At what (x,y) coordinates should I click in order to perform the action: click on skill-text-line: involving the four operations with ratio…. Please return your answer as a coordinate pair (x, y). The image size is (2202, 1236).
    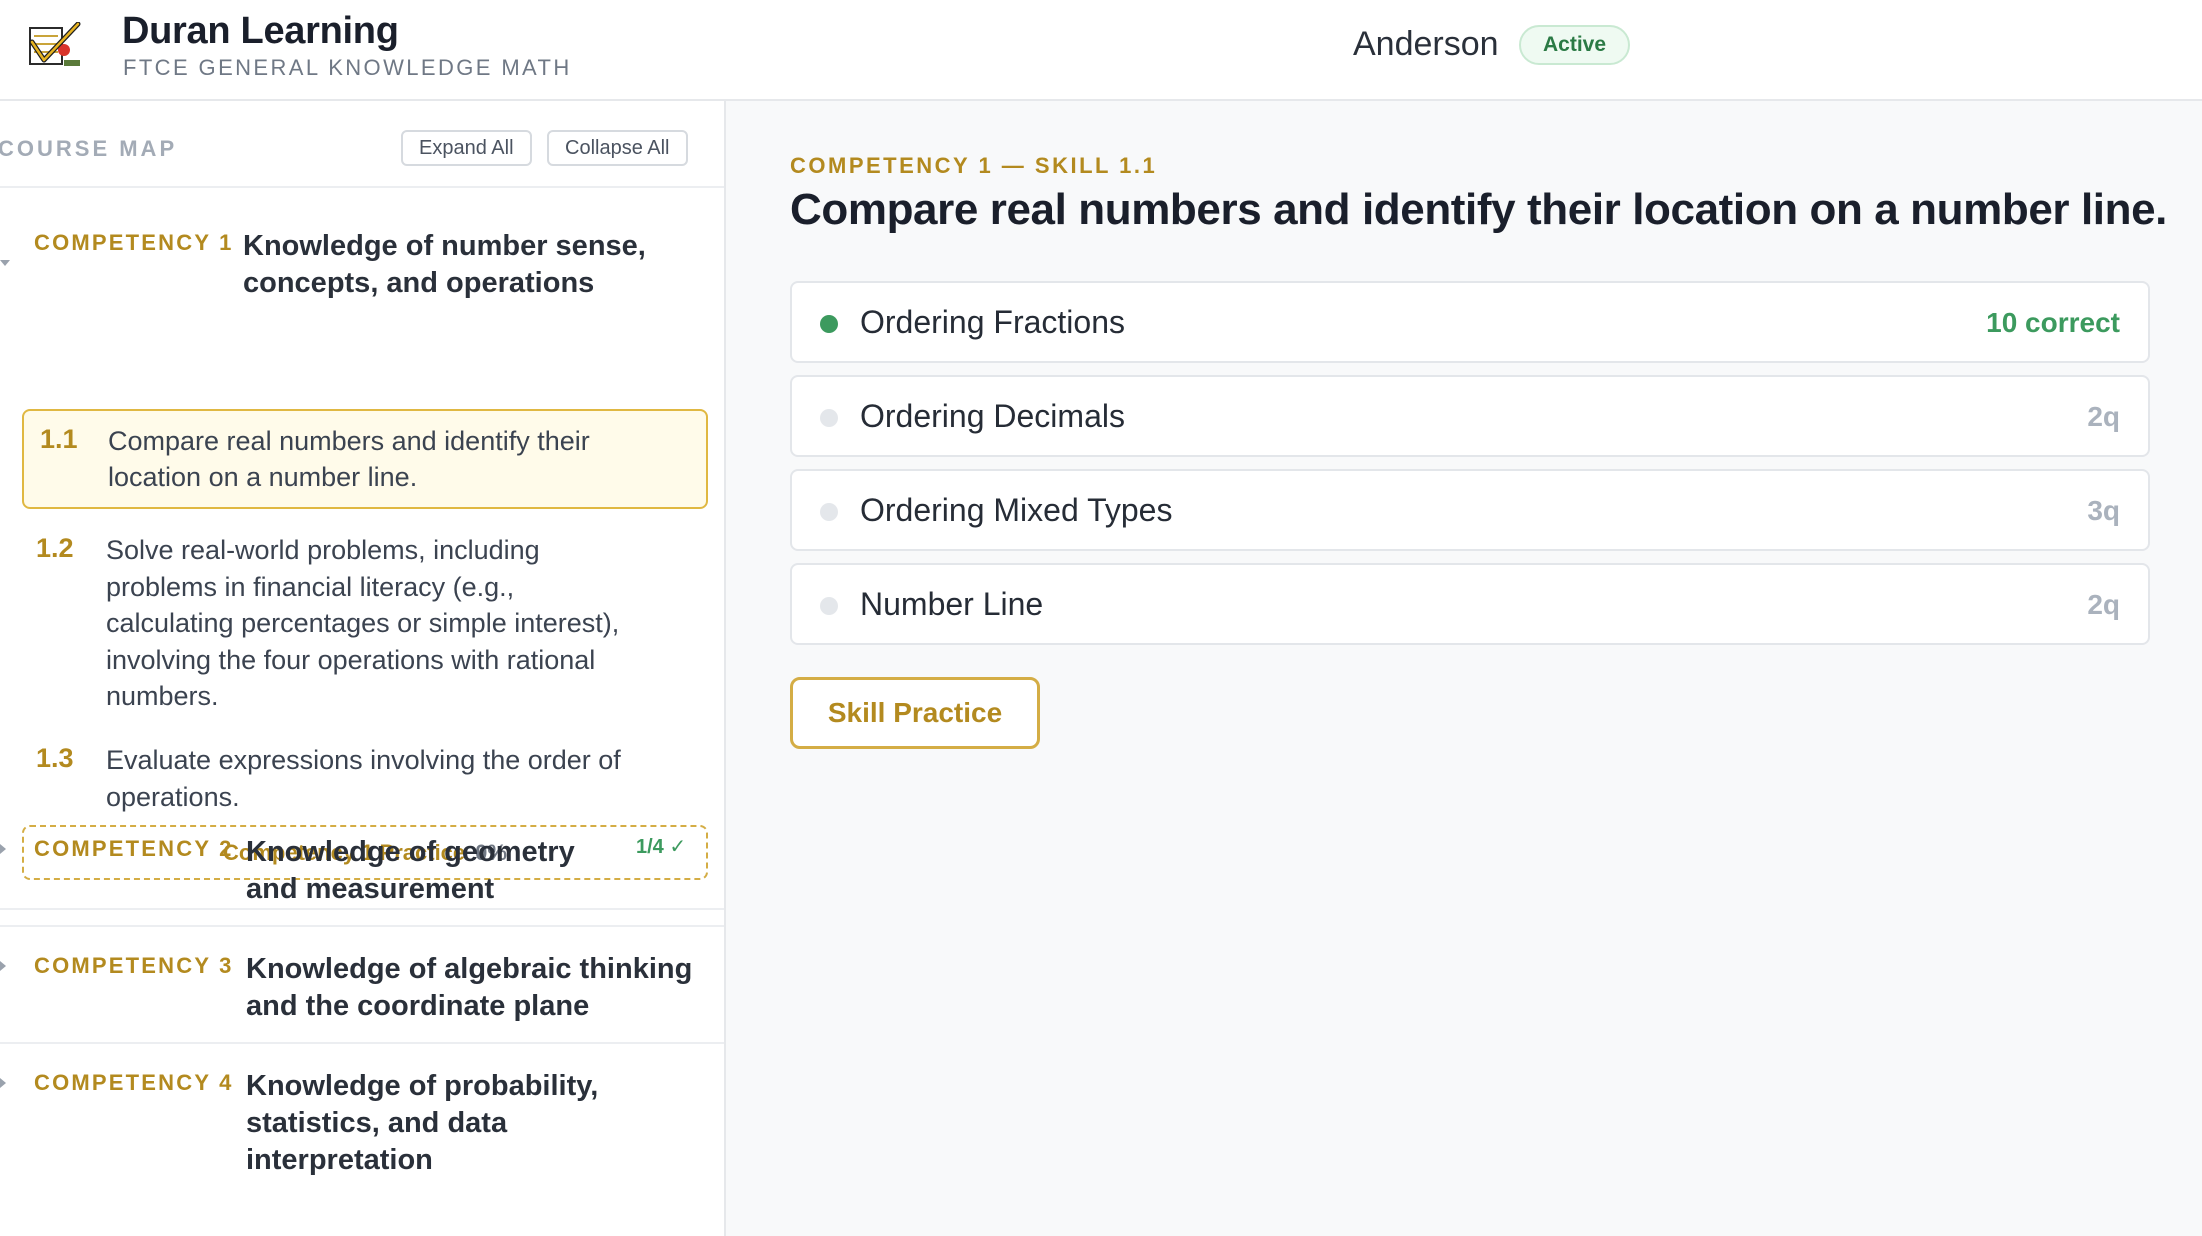
    Looking at the image, I should click on (351, 660).